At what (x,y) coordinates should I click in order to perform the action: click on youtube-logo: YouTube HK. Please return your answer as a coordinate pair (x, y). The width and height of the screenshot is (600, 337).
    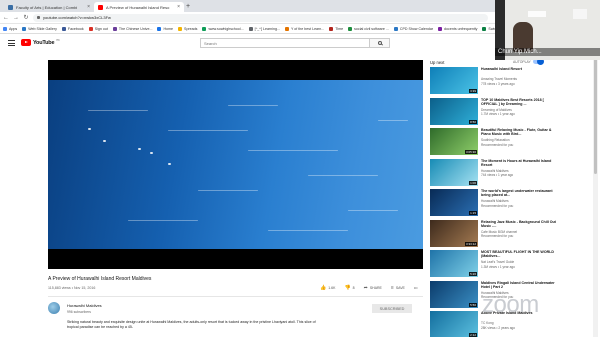
    Looking at the image, I should click on (40, 42).